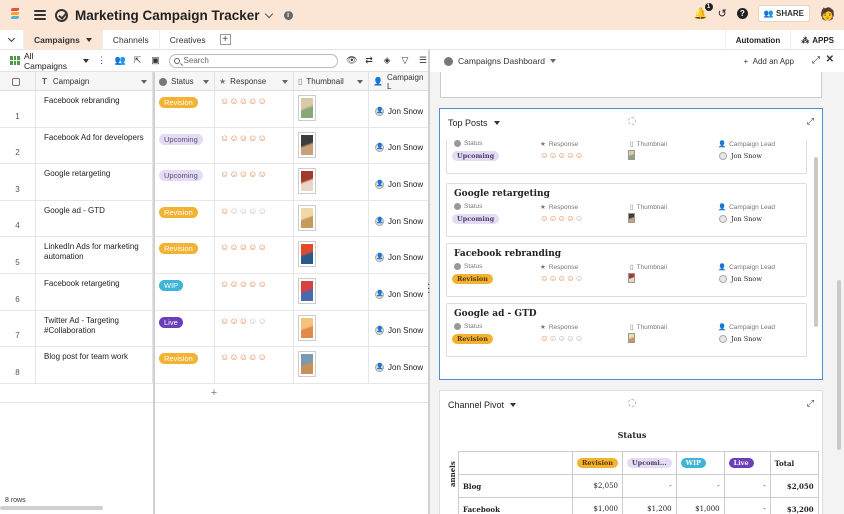 The image size is (844, 514). Describe the element at coordinates (830, 59) in the screenshot. I see `close-icon: ✕` at that location.